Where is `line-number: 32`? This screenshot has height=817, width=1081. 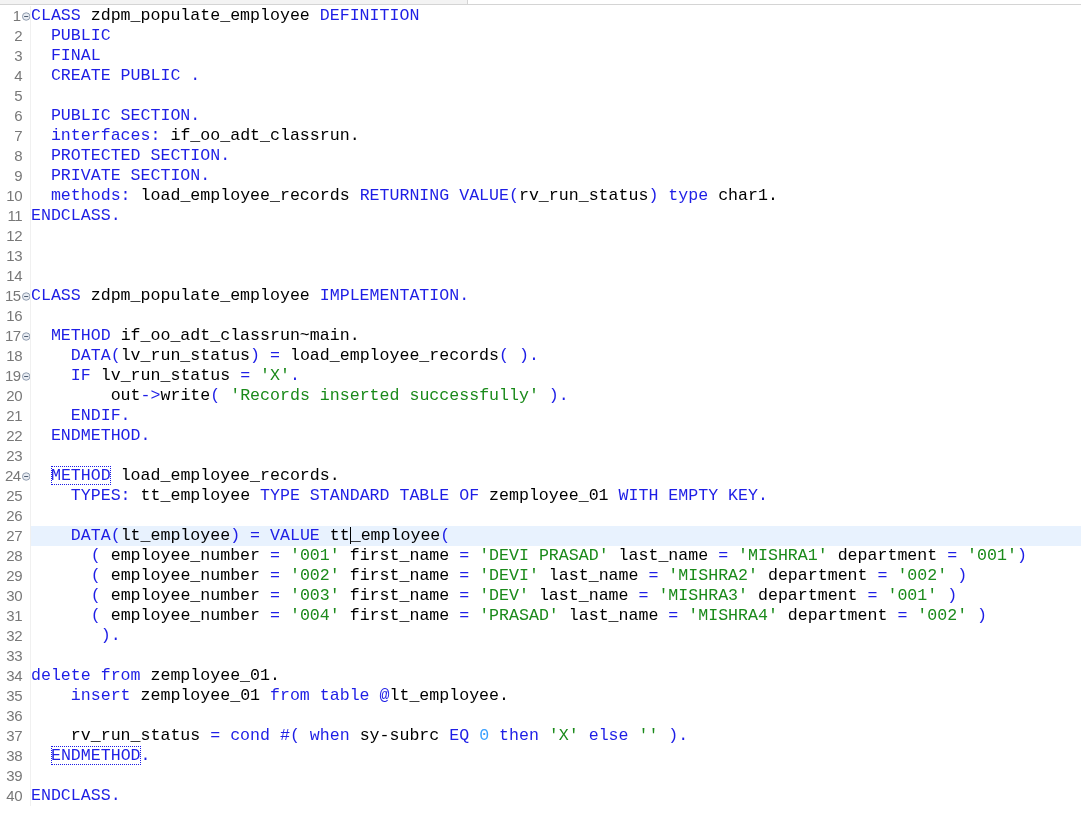 line-number: 32 is located at coordinates (13, 636).